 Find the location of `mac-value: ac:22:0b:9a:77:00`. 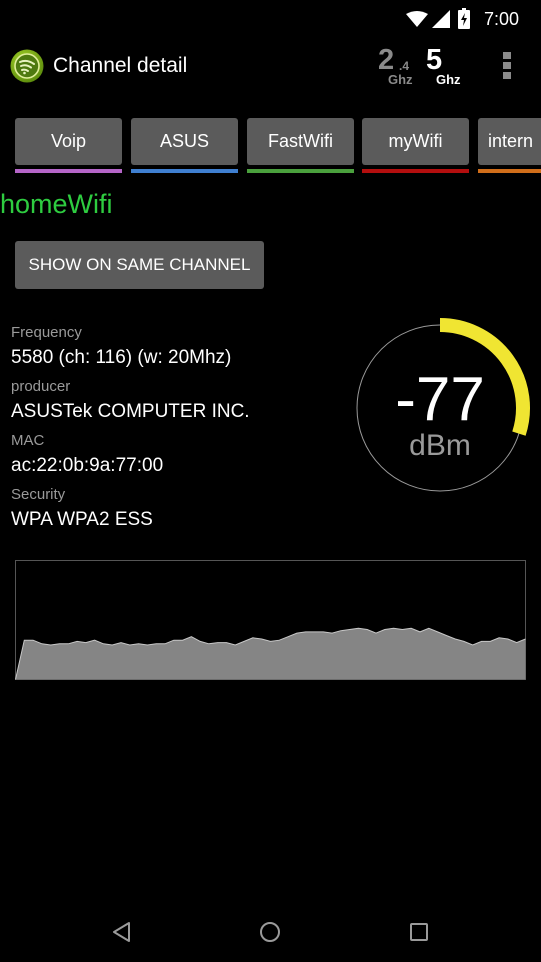

mac-value: ac:22:0b:9a:77:00 is located at coordinates (87, 465).